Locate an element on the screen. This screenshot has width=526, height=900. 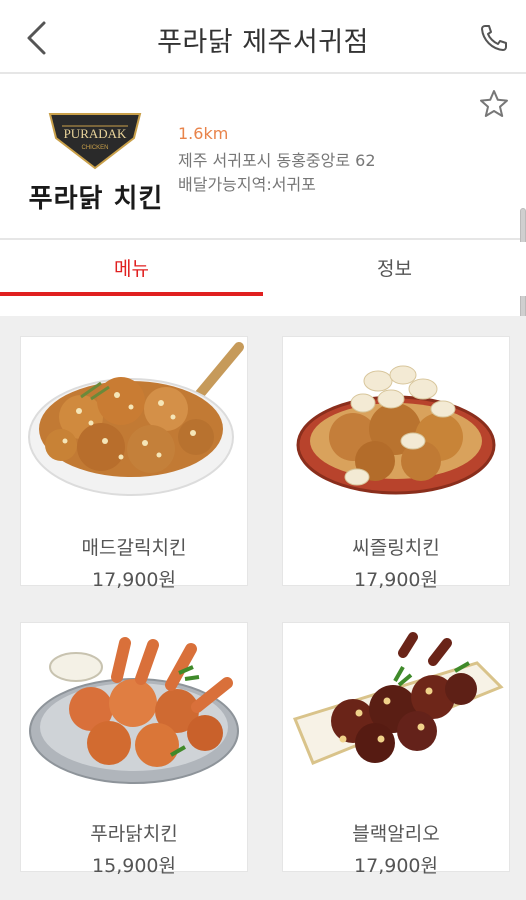
menu-card: 매드갈릭치킨 17,900원 is located at coordinates (134, 463).